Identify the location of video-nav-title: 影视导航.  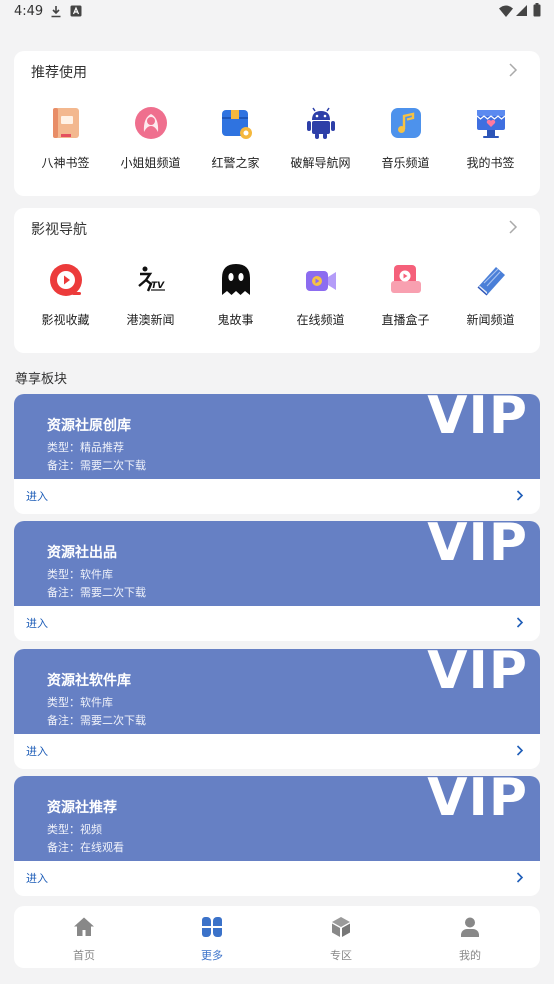
(59, 230).